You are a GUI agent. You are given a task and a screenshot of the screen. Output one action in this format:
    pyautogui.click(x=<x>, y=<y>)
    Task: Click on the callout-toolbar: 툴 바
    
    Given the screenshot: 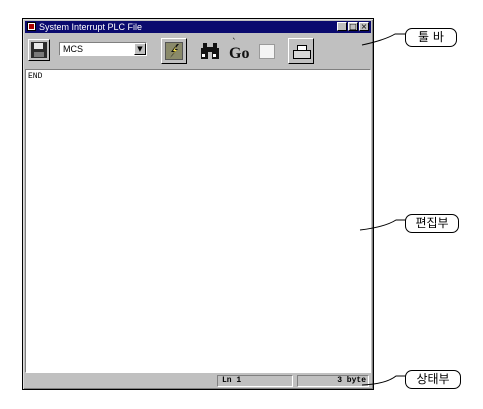 What is the action you would take?
    pyautogui.click(x=431, y=37)
    